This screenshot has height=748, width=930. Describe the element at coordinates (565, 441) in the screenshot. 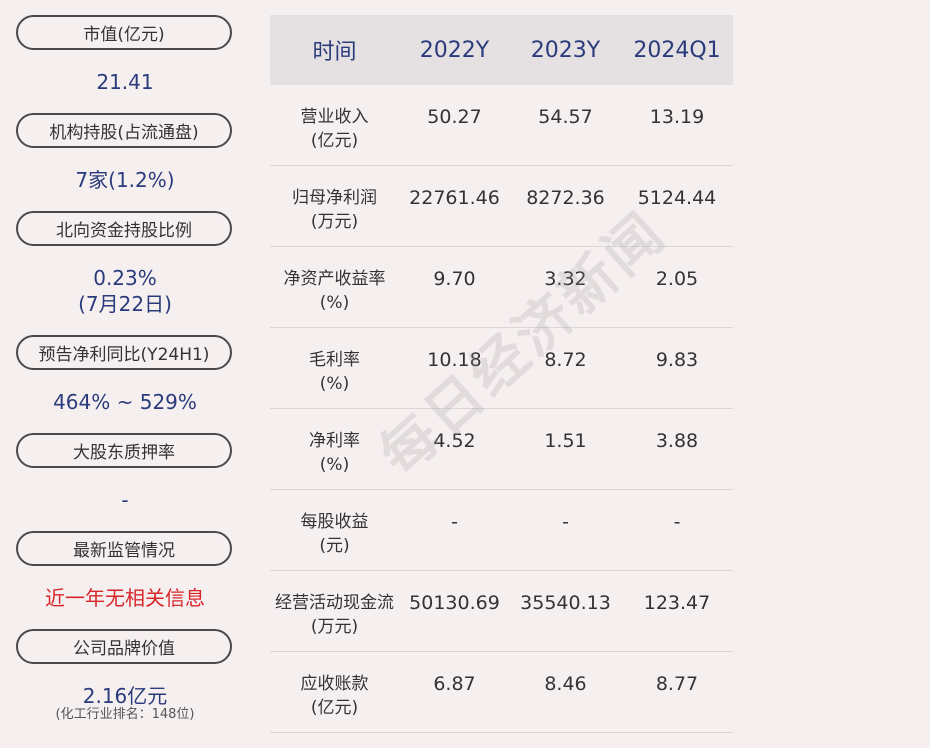

I see `table-cell: 1.51` at that location.